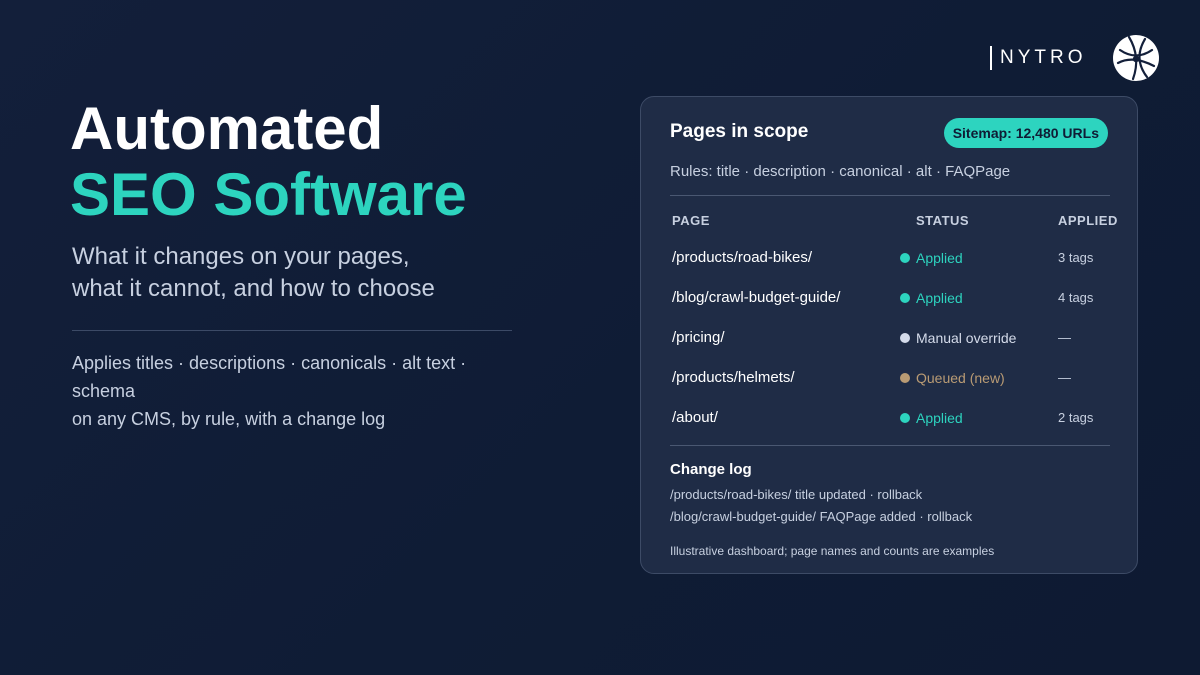 This screenshot has width=1200, height=675. What do you see at coordinates (733, 377) in the screenshot?
I see `row-page: /products/helmets/` at bounding box center [733, 377].